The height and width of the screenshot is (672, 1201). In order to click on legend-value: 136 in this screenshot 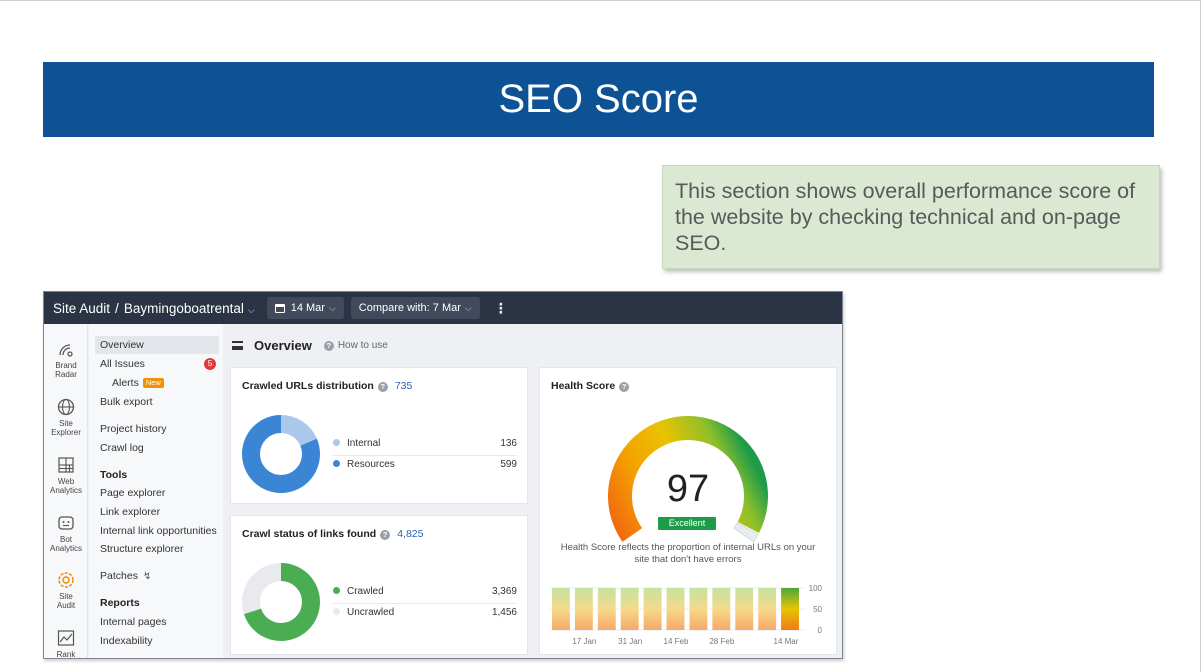, I will do `click(508, 443)`.